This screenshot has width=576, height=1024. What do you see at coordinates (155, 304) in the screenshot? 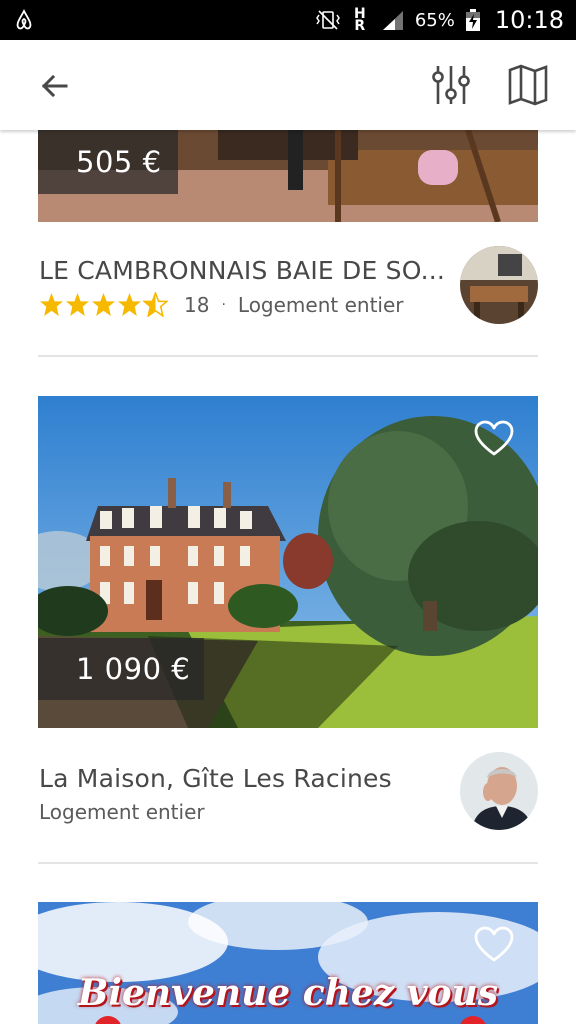
I see `star-half-icon` at bounding box center [155, 304].